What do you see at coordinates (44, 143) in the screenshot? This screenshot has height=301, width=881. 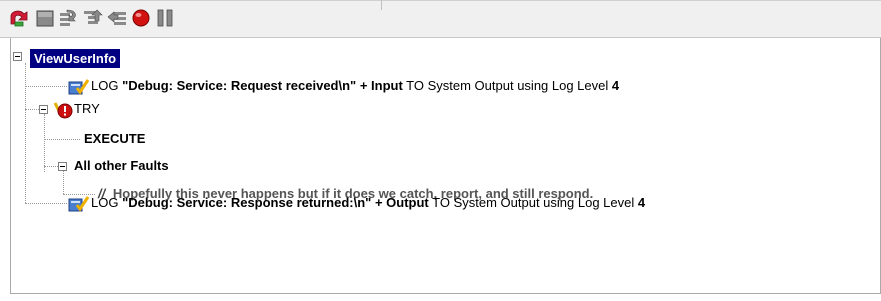 I see `tree-line-try` at bounding box center [44, 143].